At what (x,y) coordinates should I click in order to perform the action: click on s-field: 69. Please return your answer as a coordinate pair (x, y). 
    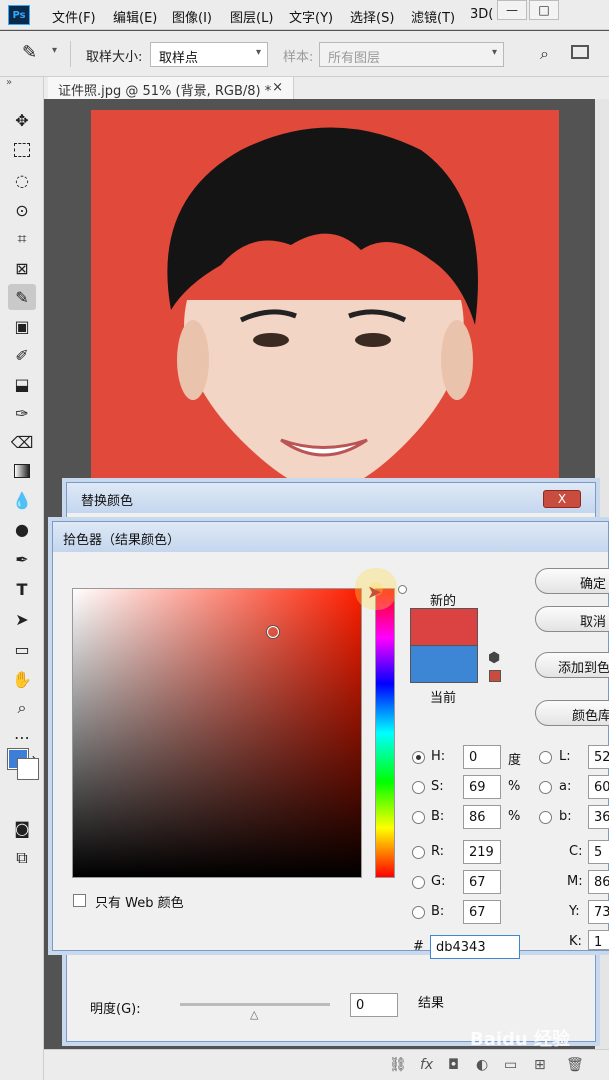
    Looking at the image, I should click on (482, 787).